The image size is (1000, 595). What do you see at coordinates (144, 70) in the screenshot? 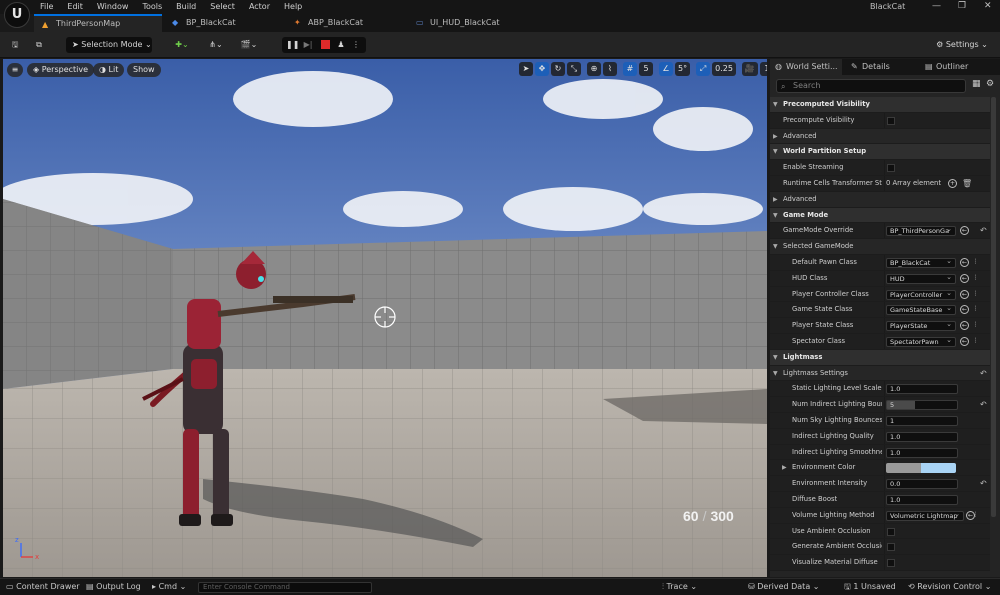
I see `show-button: Show` at bounding box center [144, 70].